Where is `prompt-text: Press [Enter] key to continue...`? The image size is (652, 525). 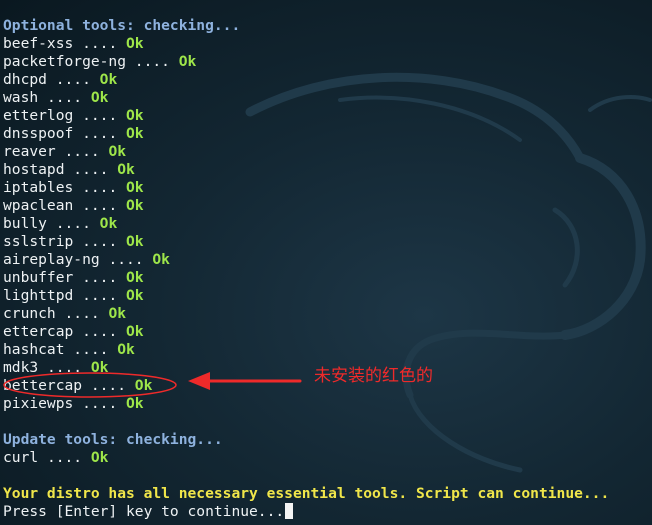 prompt-text: Press [Enter] key to continue... is located at coordinates (144, 511).